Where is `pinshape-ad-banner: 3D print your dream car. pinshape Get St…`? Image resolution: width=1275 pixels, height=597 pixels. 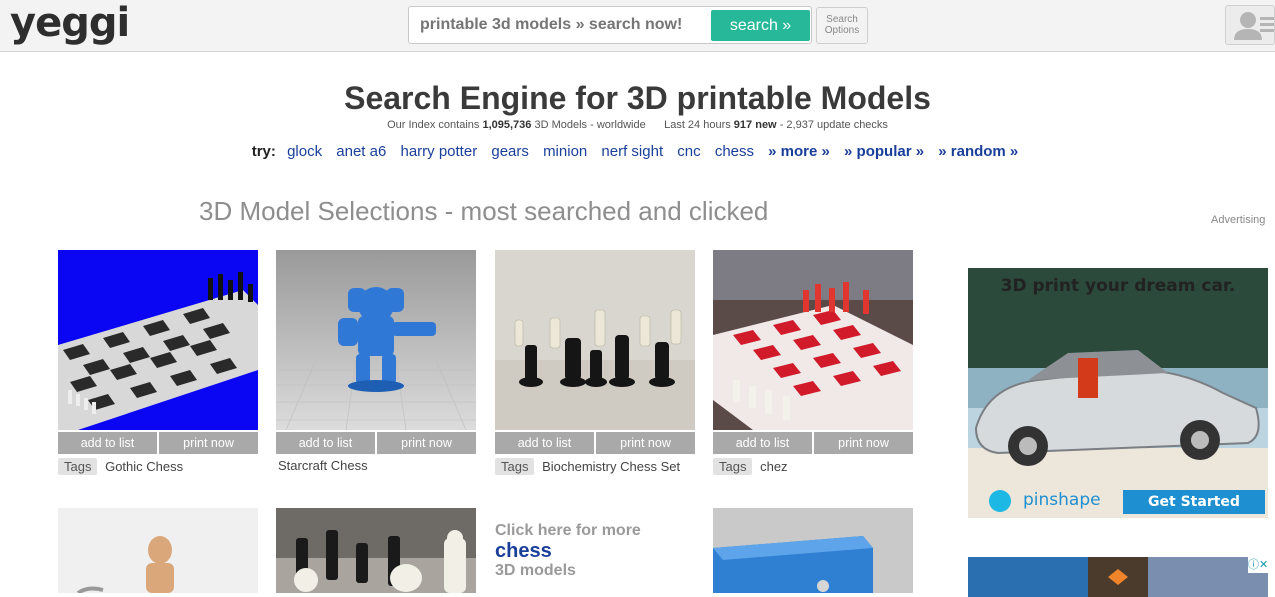 pinshape-ad-banner: 3D print your dream car. pinshape Get St… is located at coordinates (1118, 393).